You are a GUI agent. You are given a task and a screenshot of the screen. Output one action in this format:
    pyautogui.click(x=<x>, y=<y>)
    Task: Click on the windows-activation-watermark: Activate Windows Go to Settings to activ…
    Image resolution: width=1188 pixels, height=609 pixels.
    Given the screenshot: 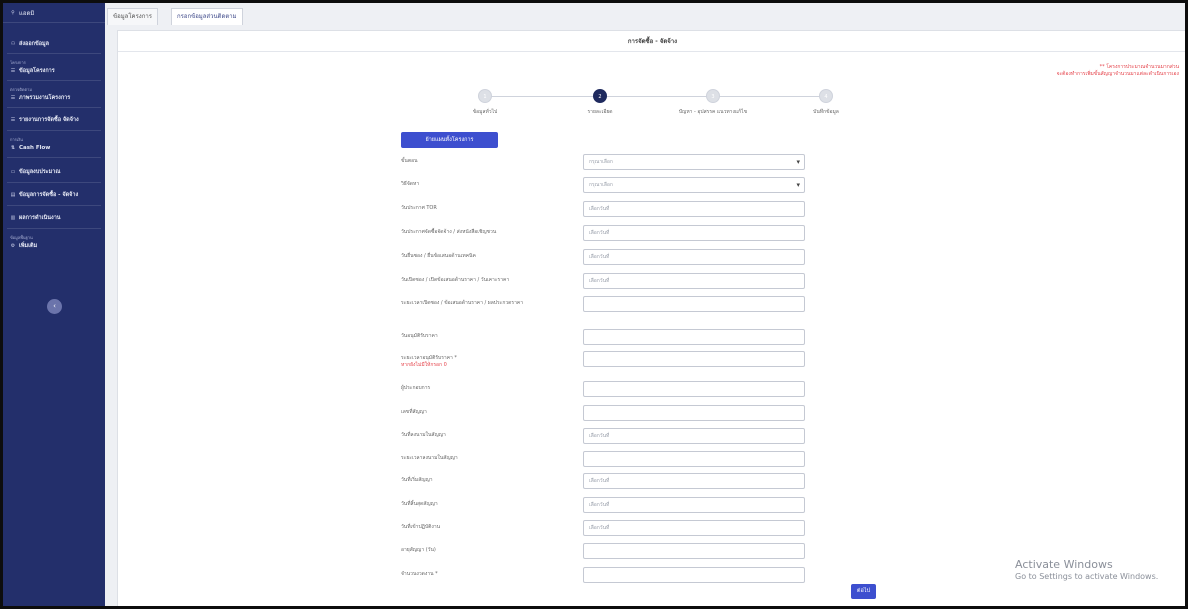 What is the action you would take?
    pyautogui.click(x=1086, y=569)
    